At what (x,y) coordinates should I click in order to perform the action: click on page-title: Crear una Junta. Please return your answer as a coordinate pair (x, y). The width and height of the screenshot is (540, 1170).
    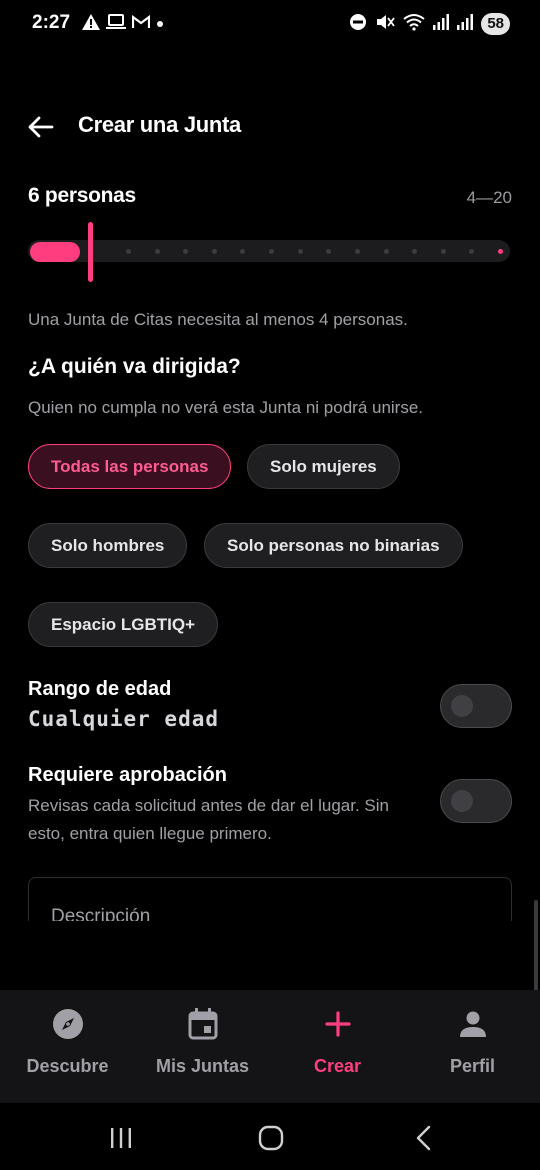
    Looking at the image, I should click on (159, 124).